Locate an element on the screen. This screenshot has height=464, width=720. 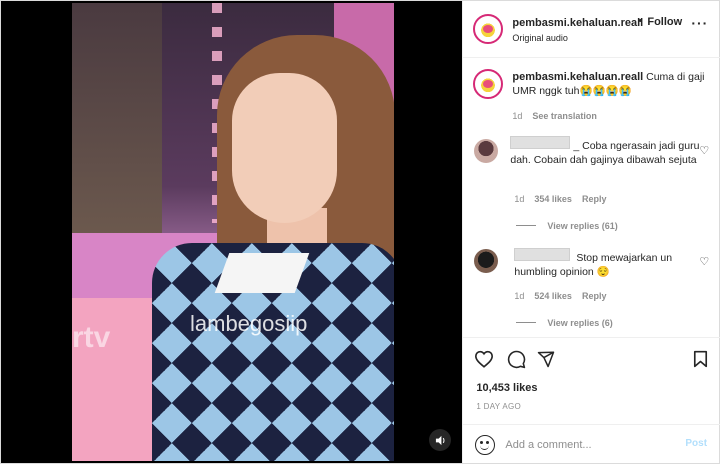
caption-time: 1d is located at coordinates (517, 116).